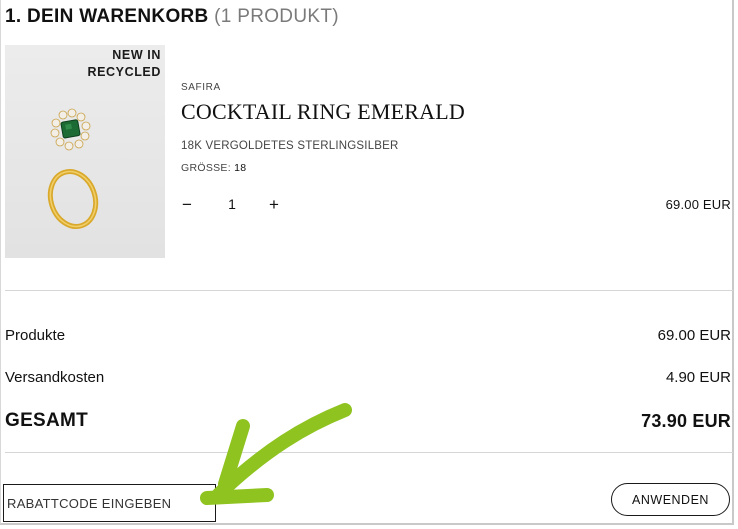 The width and height of the screenshot is (738, 529). What do you see at coordinates (47, 420) in the screenshot?
I see `total-label: GESAMT` at bounding box center [47, 420].